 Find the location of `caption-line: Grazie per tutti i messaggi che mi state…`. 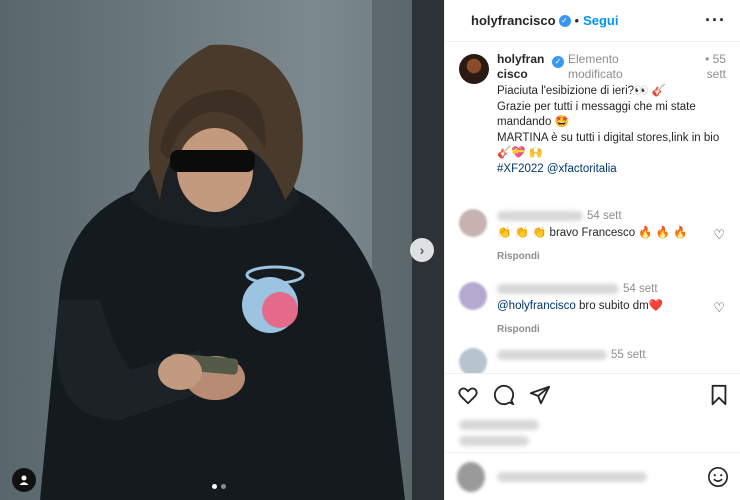

caption-line: Grazie per tutti i messaggi che mi state… is located at coordinates (596, 114).